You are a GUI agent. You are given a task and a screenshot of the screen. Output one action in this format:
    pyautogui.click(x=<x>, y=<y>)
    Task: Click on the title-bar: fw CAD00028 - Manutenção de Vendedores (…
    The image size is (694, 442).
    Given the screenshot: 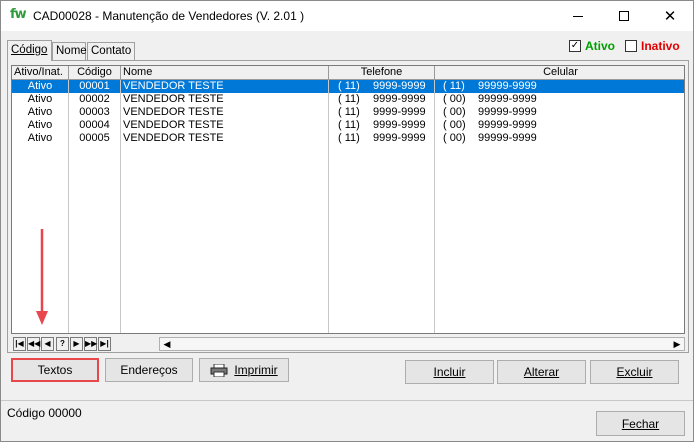 What is the action you would take?
    pyautogui.click(x=347, y=16)
    